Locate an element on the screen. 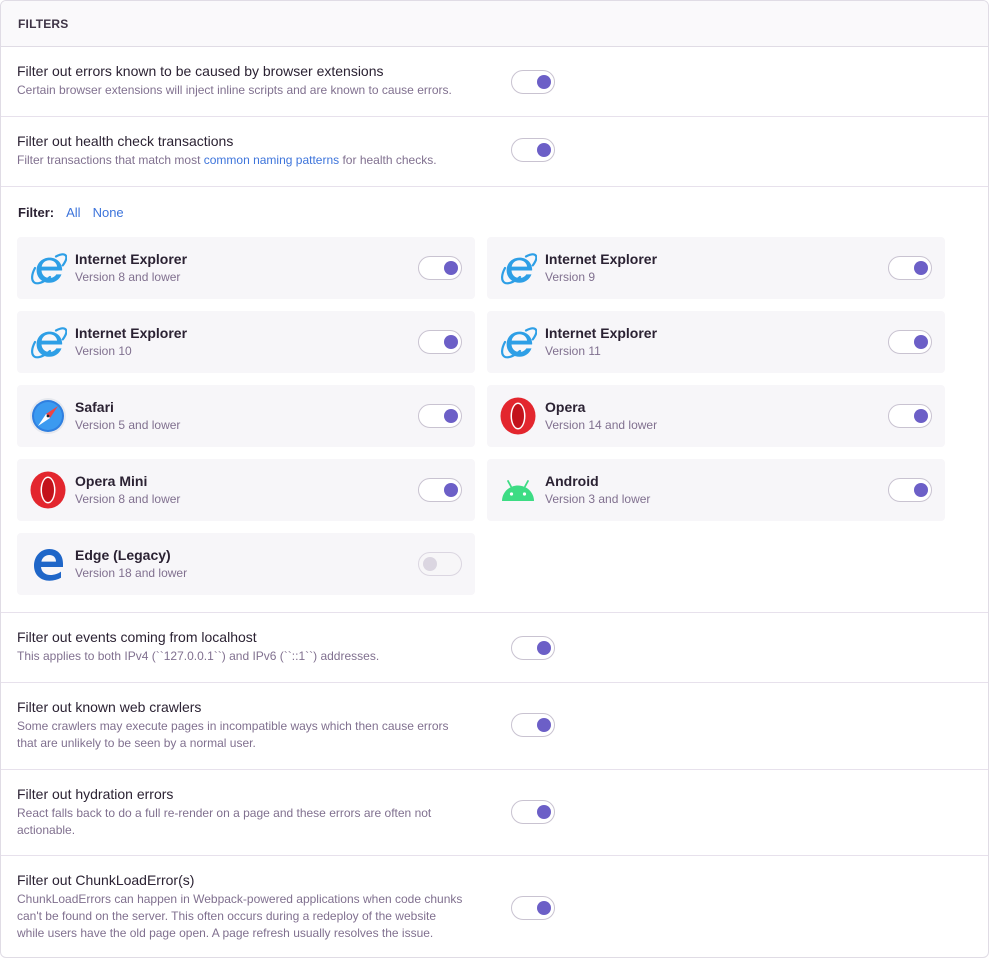  filter-title: Filter out ChunkLoadError(s) is located at coordinates (106, 880).